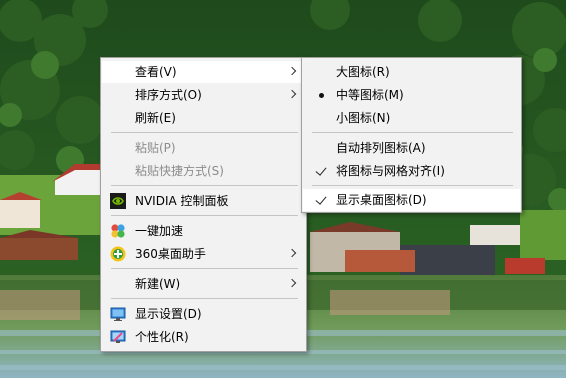  I want to click on speedup-icon, so click(118, 231).